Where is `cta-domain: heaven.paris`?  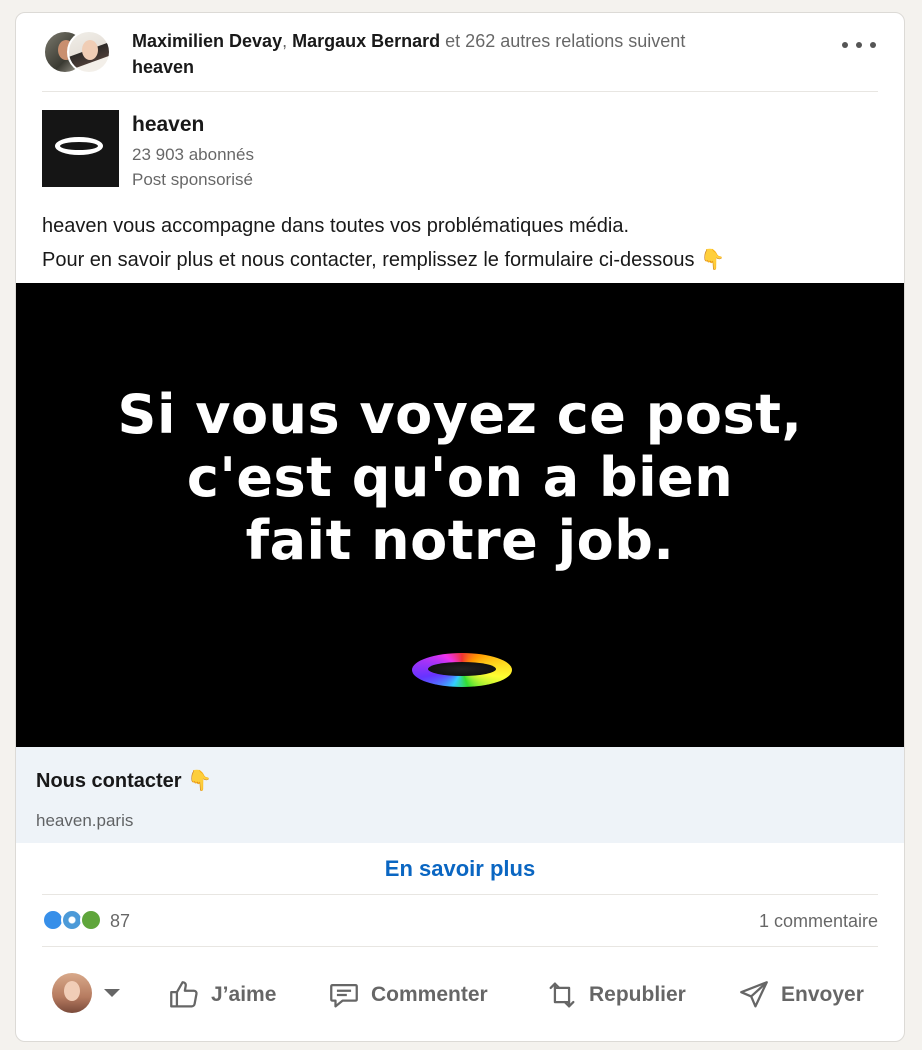 cta-domain: heaven.paris is located at coordinates (85, 820).